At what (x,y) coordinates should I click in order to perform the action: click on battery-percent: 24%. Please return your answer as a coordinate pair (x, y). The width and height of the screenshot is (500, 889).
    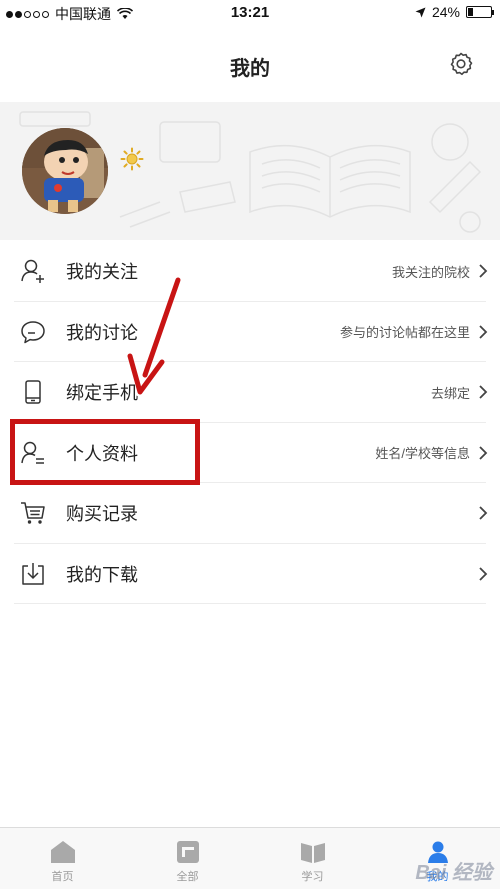
    Looking at the image, I should click on (445, 12).